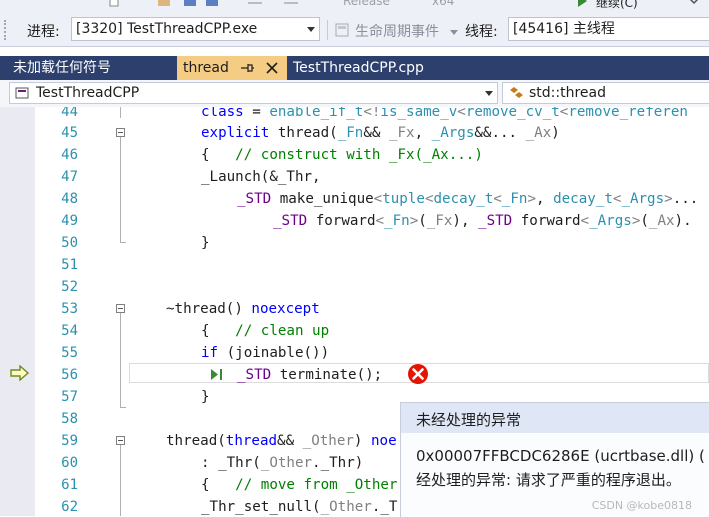 The width and height of the screenshot is (709, 517). What do you see at coordinates (261, 177) in the screenshot?
I see `code-line-47: _Launch(&_Thr,` at bounding box center [261, 177].